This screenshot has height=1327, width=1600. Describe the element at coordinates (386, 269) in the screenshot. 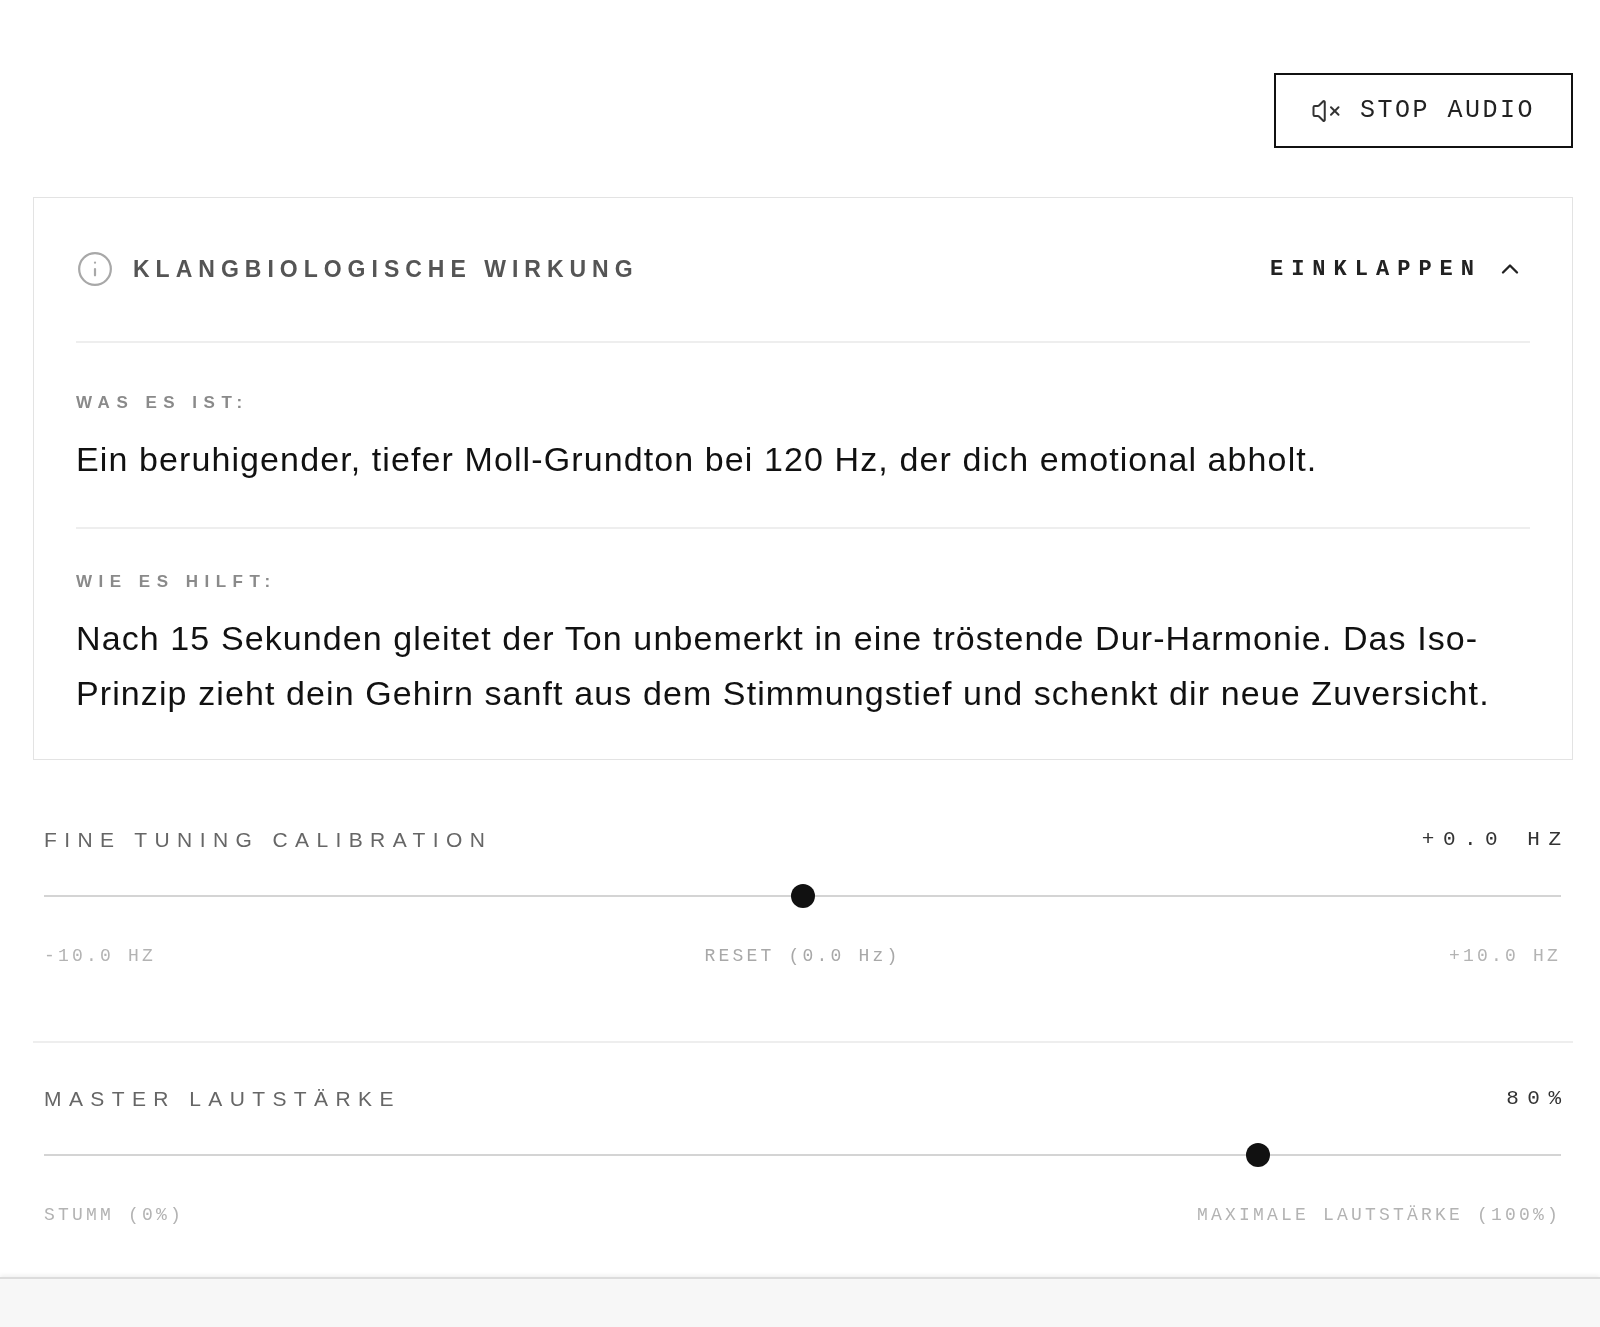

I see `card-title: KLANGBIOLOGISCHE WIRKUNG` at that location.